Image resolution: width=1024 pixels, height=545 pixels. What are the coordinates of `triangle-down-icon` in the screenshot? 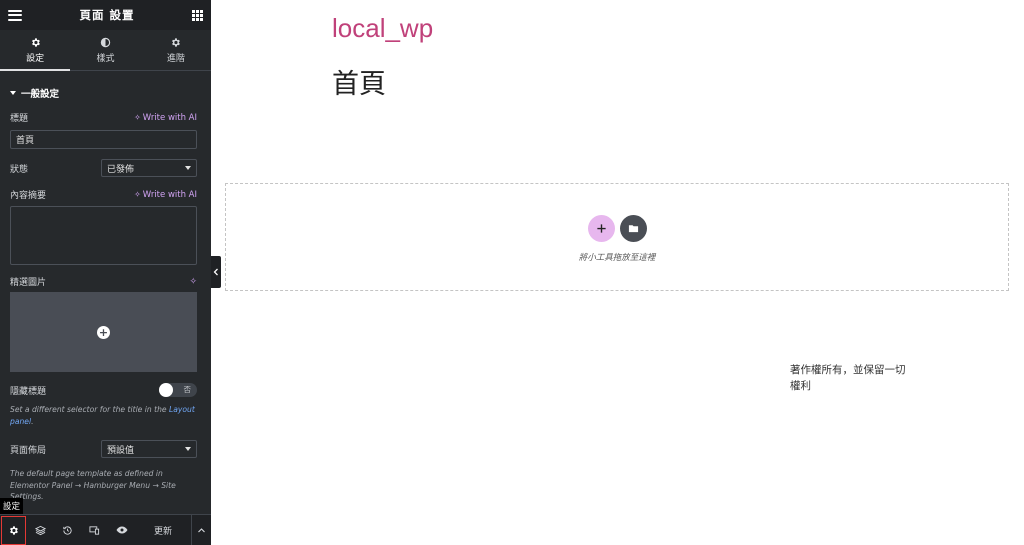 It's located at (13, 92).